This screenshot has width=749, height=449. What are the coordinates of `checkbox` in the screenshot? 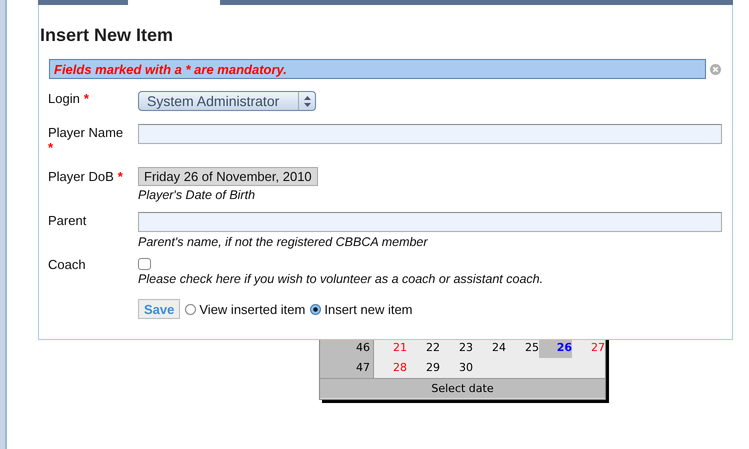 It's located at (144, 264).